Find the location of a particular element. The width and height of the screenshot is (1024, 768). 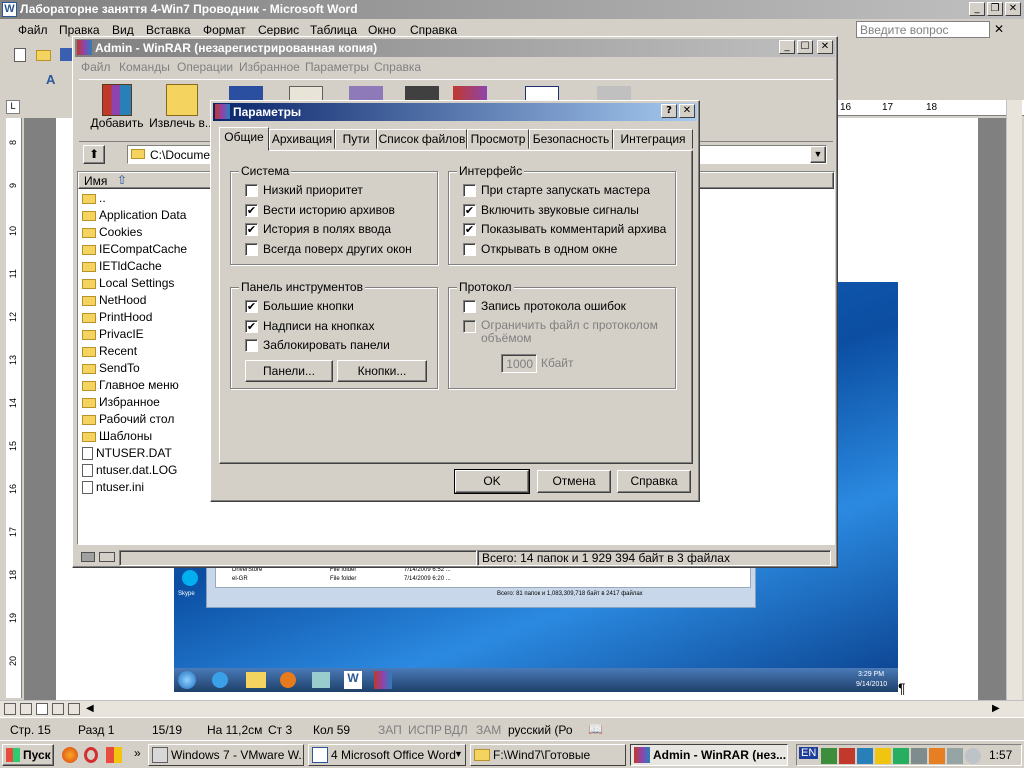

firefox-quicklaunch-icon is located at coordinates (70, 755).